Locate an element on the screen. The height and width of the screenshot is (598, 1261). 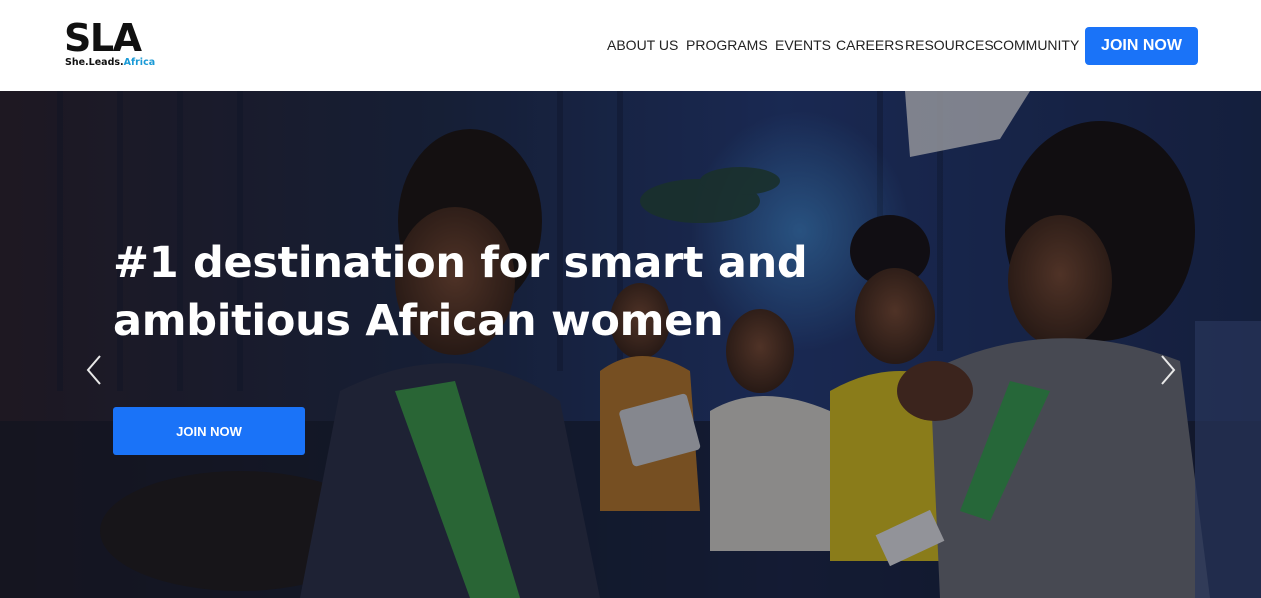
logo-tagline-main: She.Leads. is located at coordinates (94, 62).